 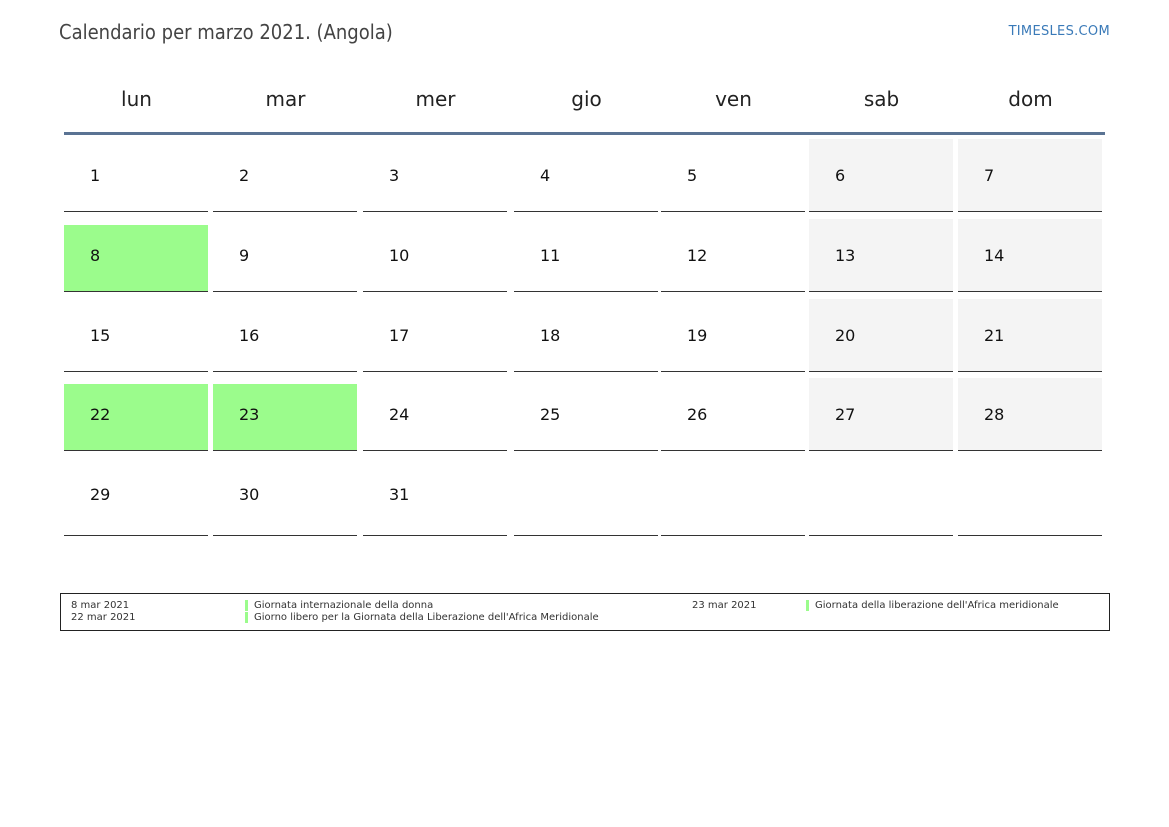 What do you see at coordinates (733, 175) in the screenshot?
I see `day-cell-5: 5` at bounding box center [733, 175].